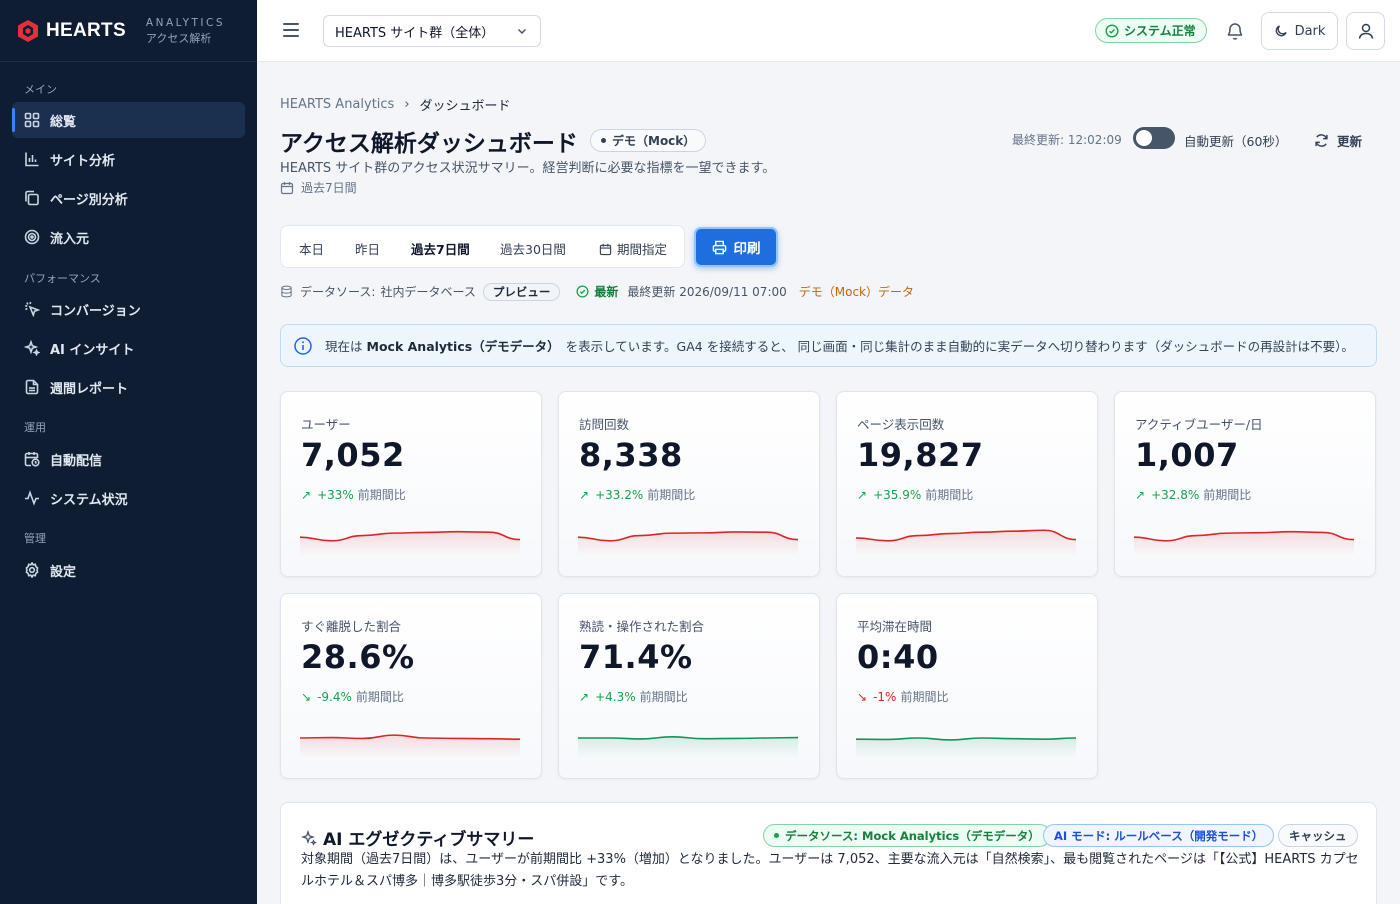 This screenshot has height=904, width=1400. What do you see at coordinates (367, 248) in the screenshot?
I see `tab-yesterday: 昨日` at bounding box center [367, 248].